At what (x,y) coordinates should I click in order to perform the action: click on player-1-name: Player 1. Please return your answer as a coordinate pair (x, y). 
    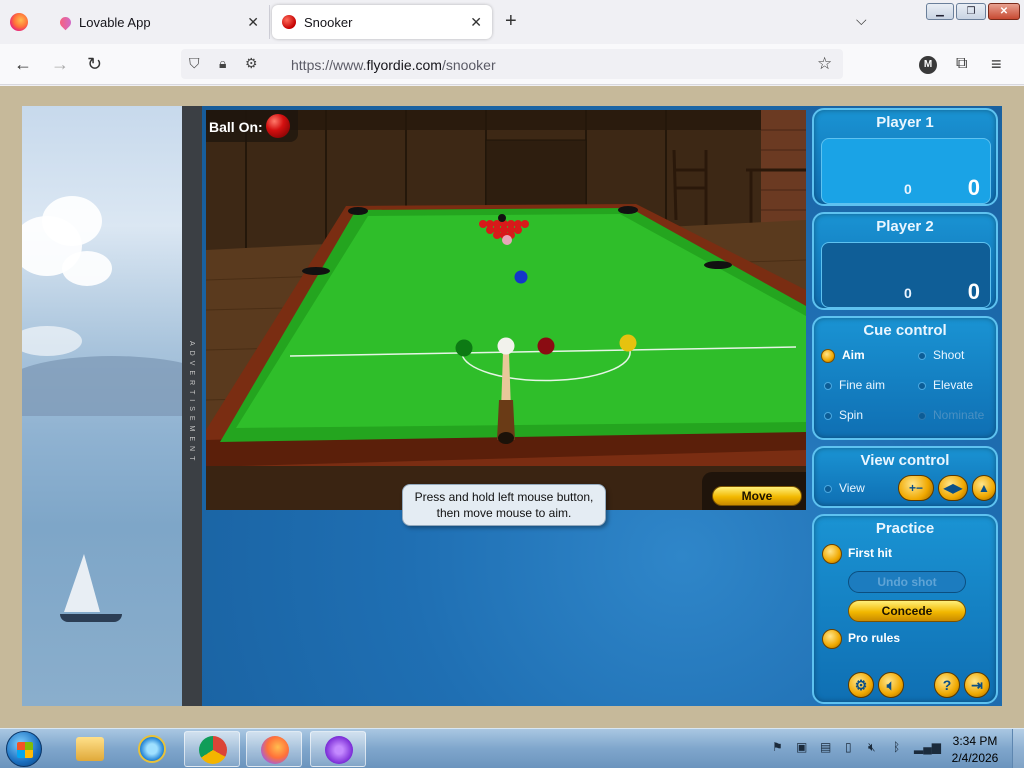
    Looking at the image, I should click on (905, 122).